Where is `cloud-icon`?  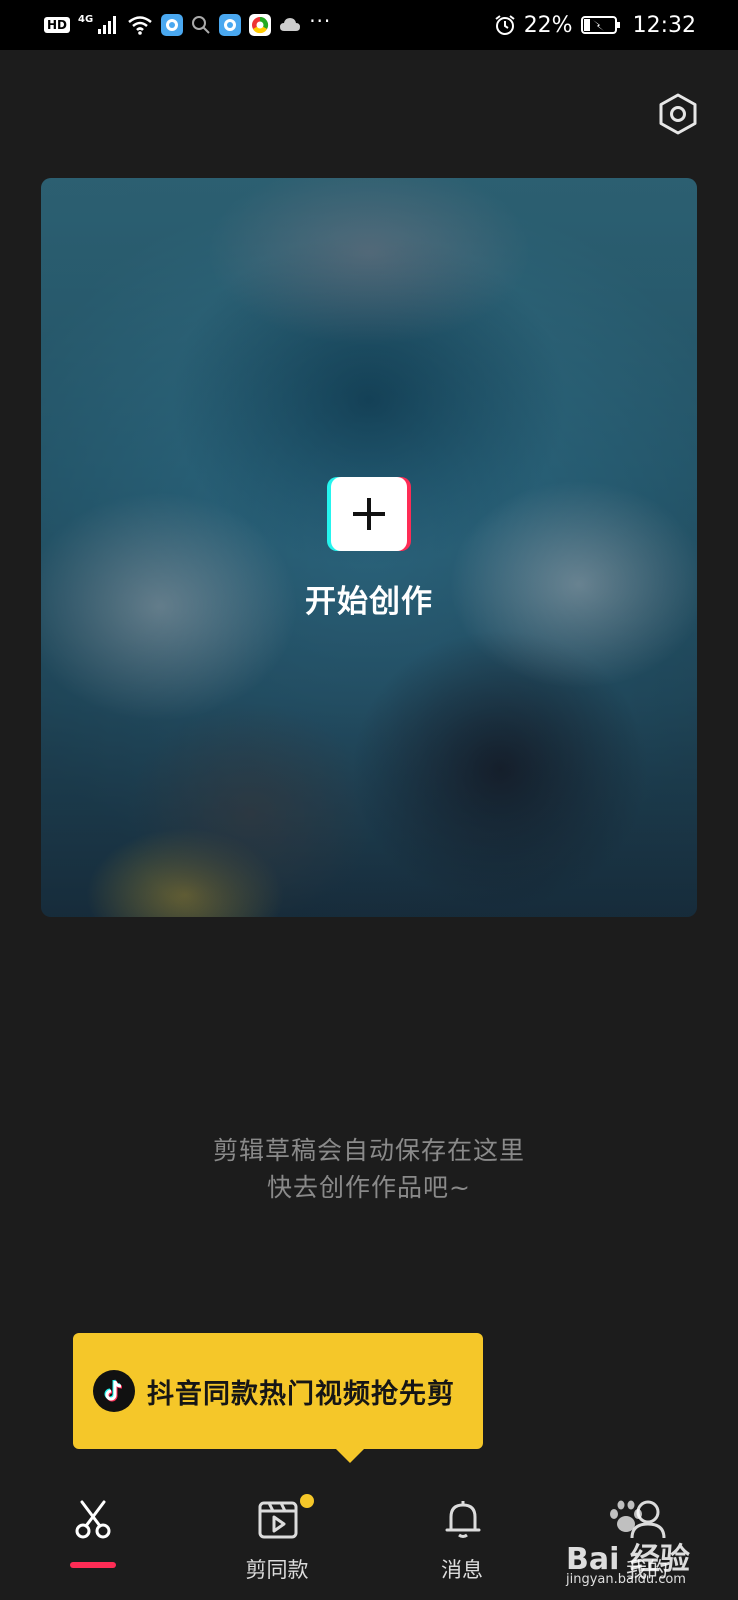
cloud-icon is located at coordinates (290, 24).